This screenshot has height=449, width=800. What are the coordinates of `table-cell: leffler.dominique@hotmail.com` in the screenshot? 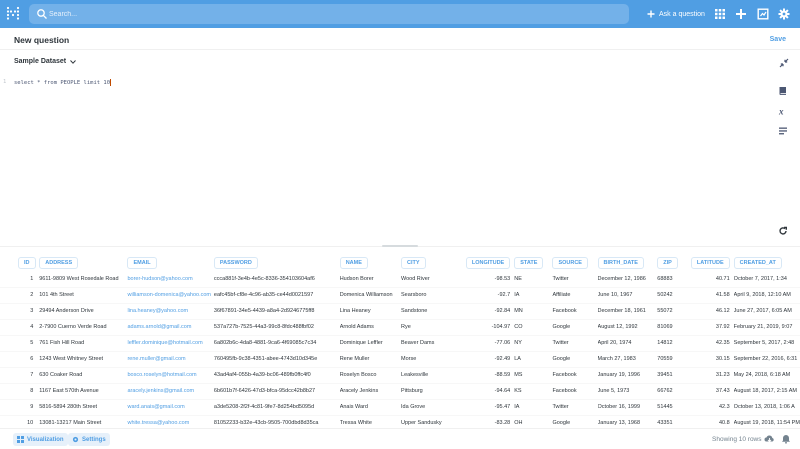 It's located at (170, 343).